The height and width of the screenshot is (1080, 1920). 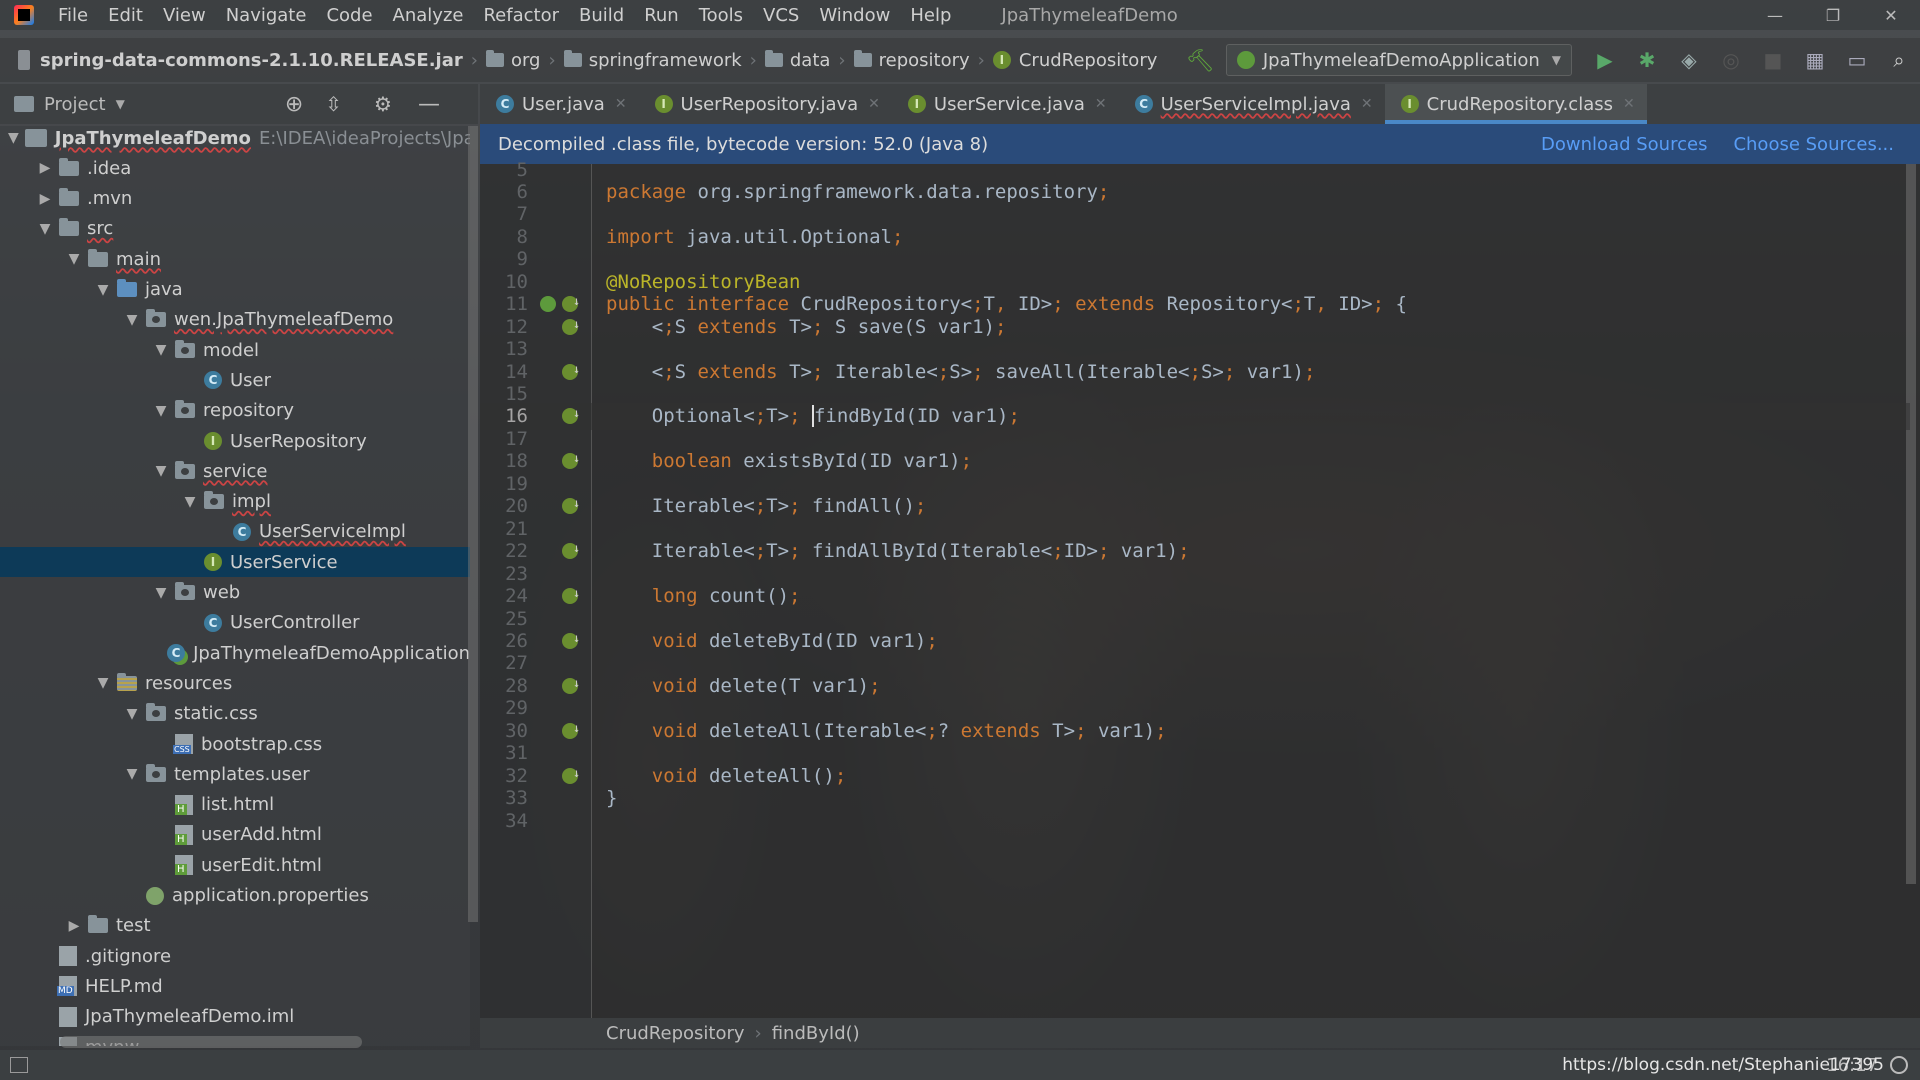 I want to click on chevron-down-icon: ▼, so click(x=120, y=104).